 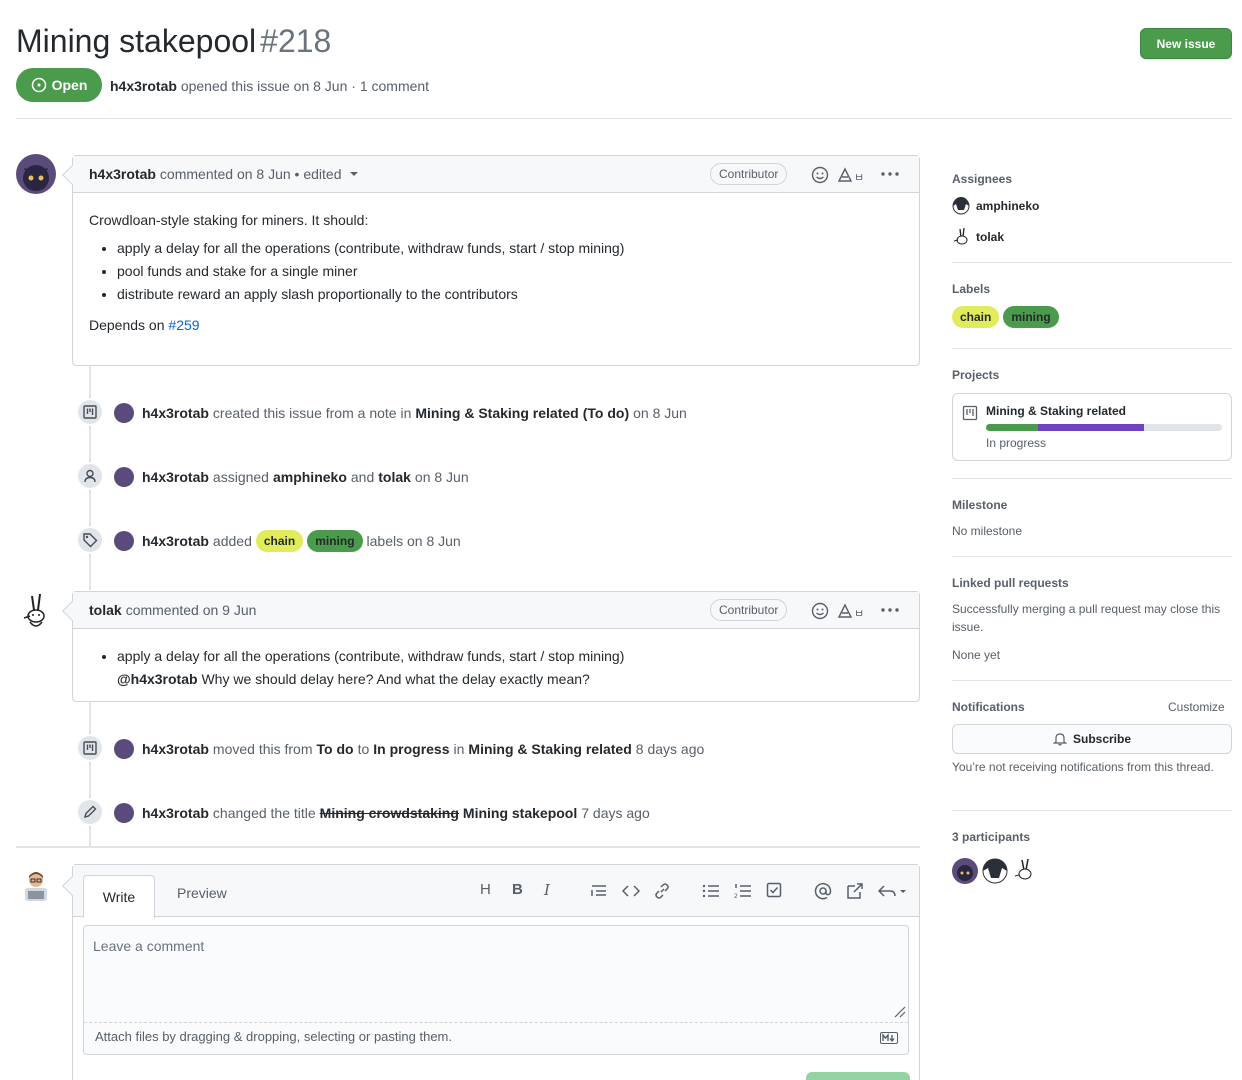 What do you see at coordinates (1010, 583) in the screenshot?
I see `linked-prs-heading: Linked pull requests` at bounding box center [1010, 583].